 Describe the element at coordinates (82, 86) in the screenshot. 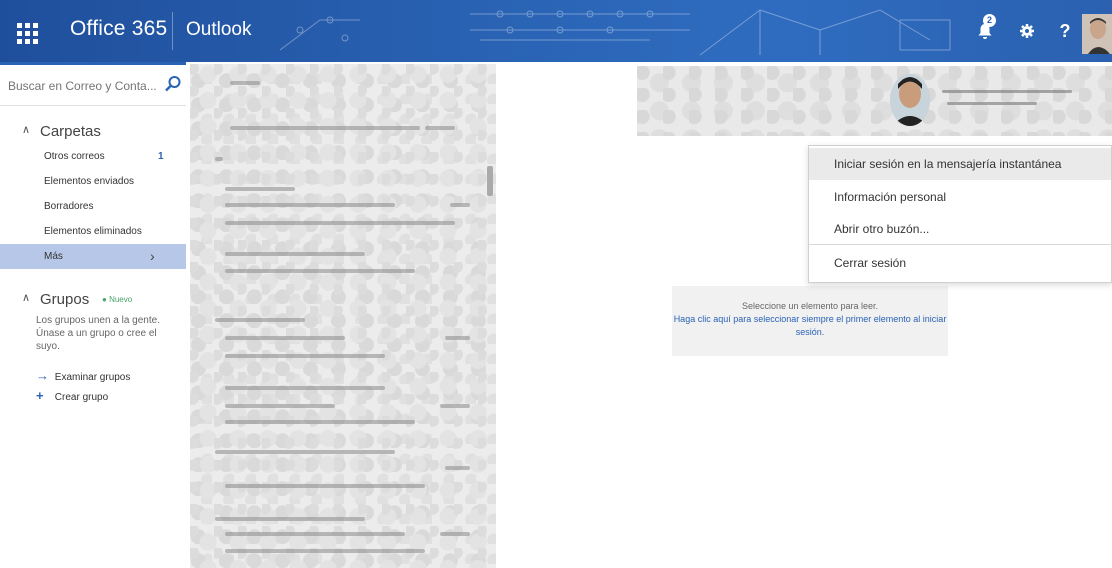

I see `search-input` at that location.